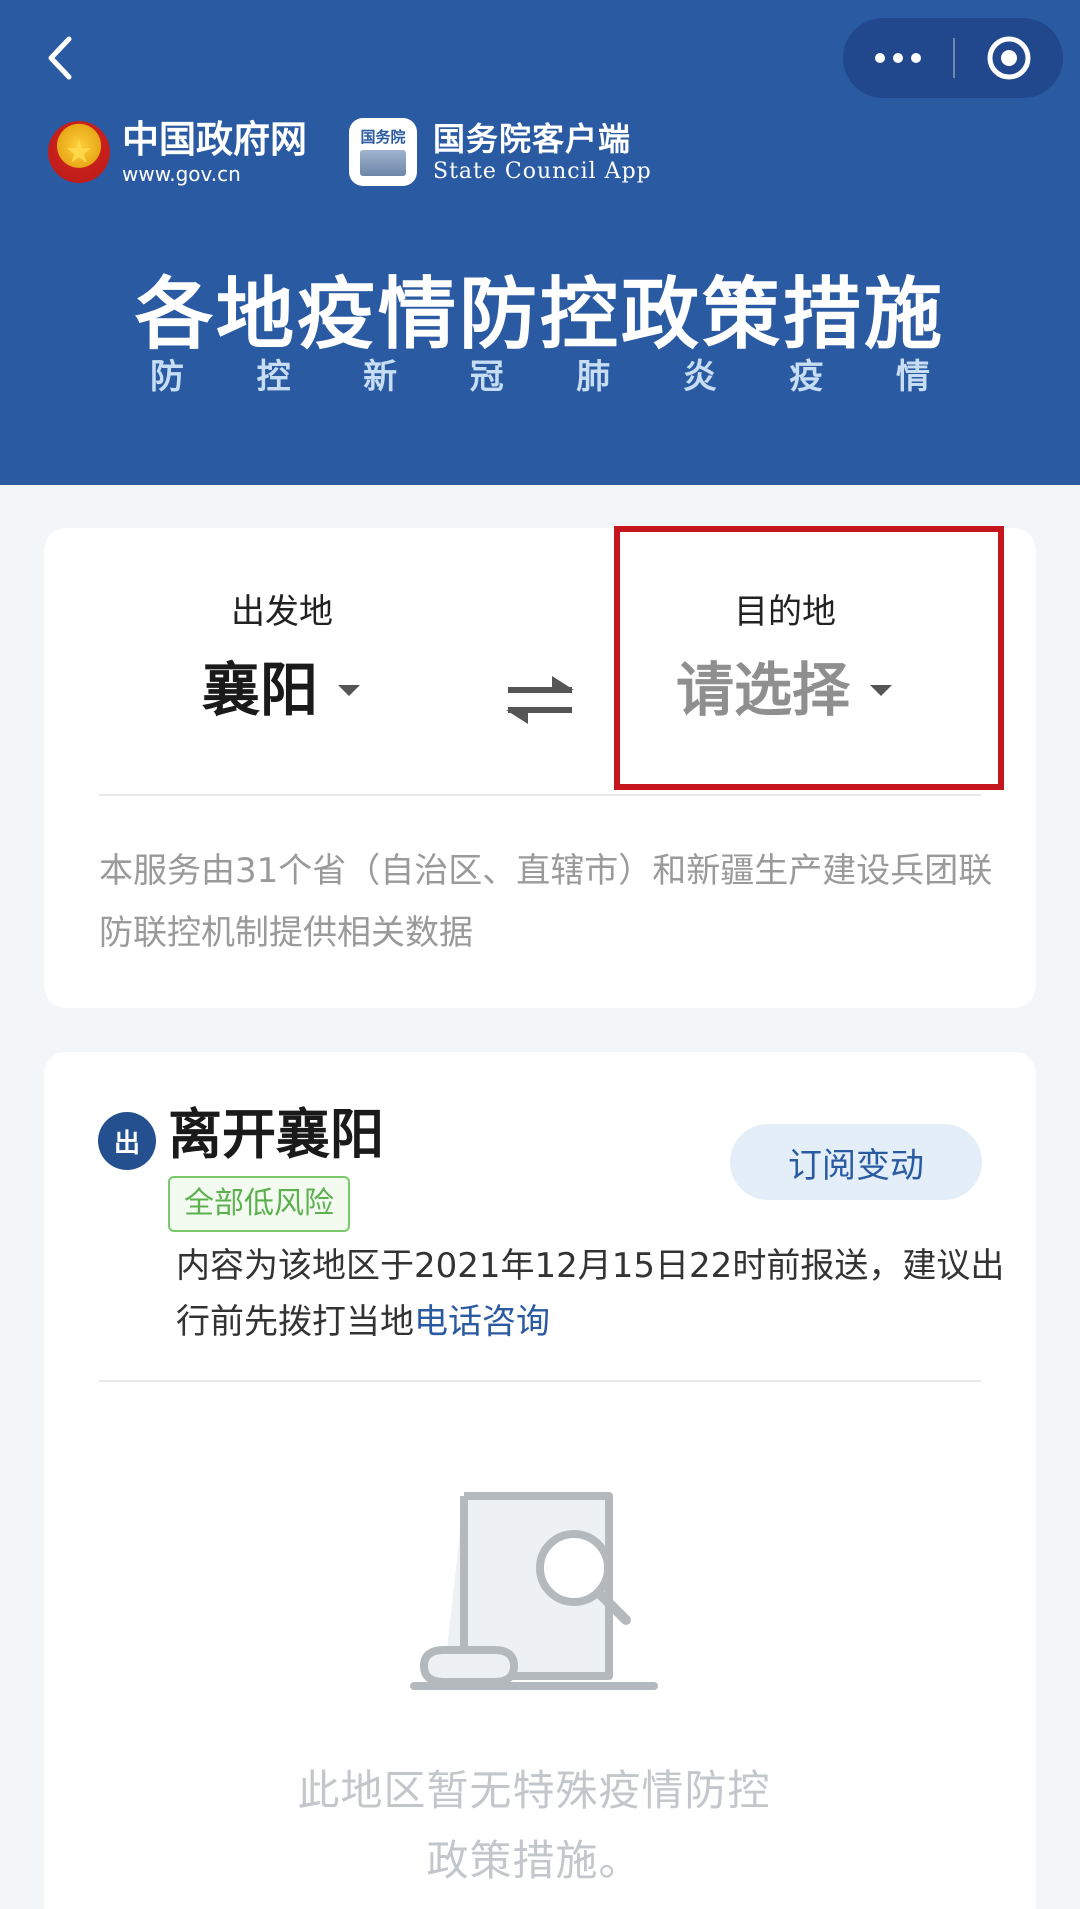 Image resolution: width=1080 pixels, height=1909 pixels. Describe the element at coordinates (127, 1141) in the screenshot. I see `departure-badge: 出` at that location.